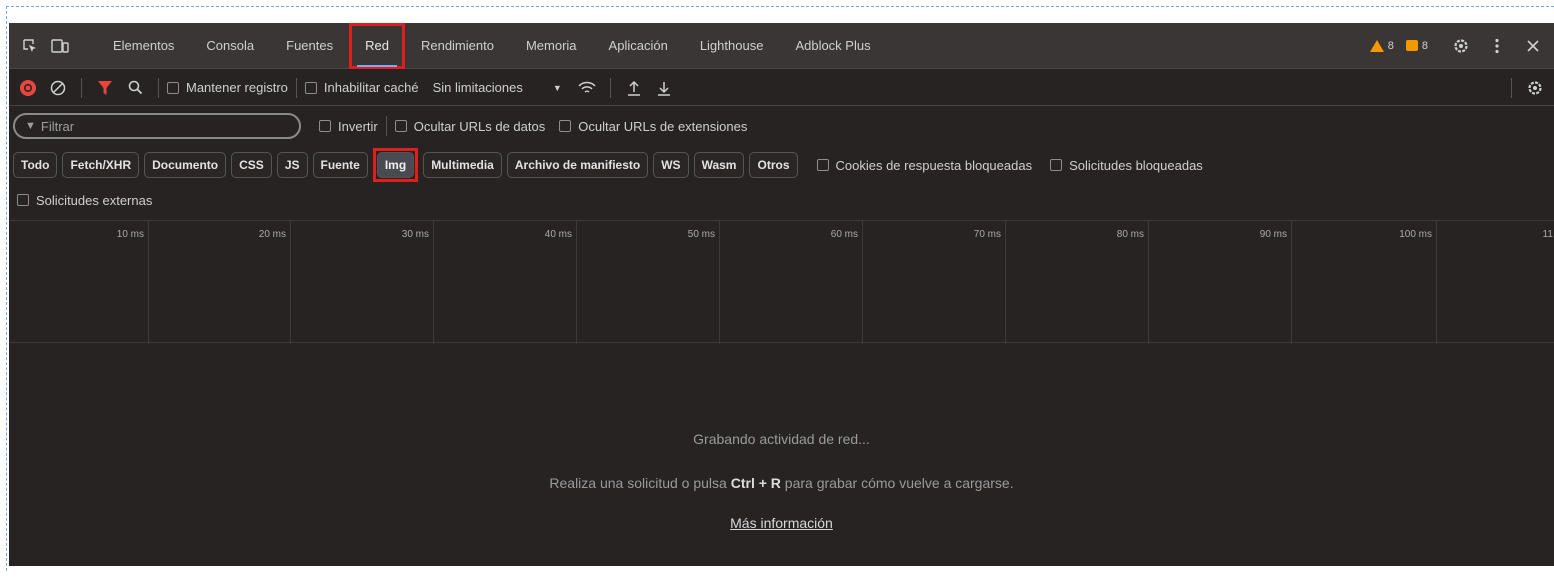 The height and width of the screenshot is (579, 1554). What do you see at coordinates (251, 165) in the screenshot?
I see `type-filter-css: CSS` at bounding box center [251, 165].